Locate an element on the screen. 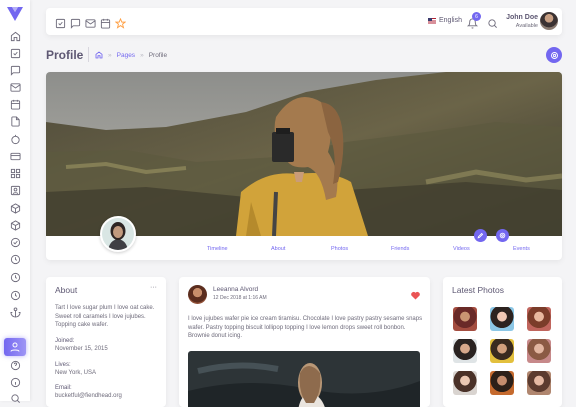  tab-videos: Videos is located at coordinates (461, 249).